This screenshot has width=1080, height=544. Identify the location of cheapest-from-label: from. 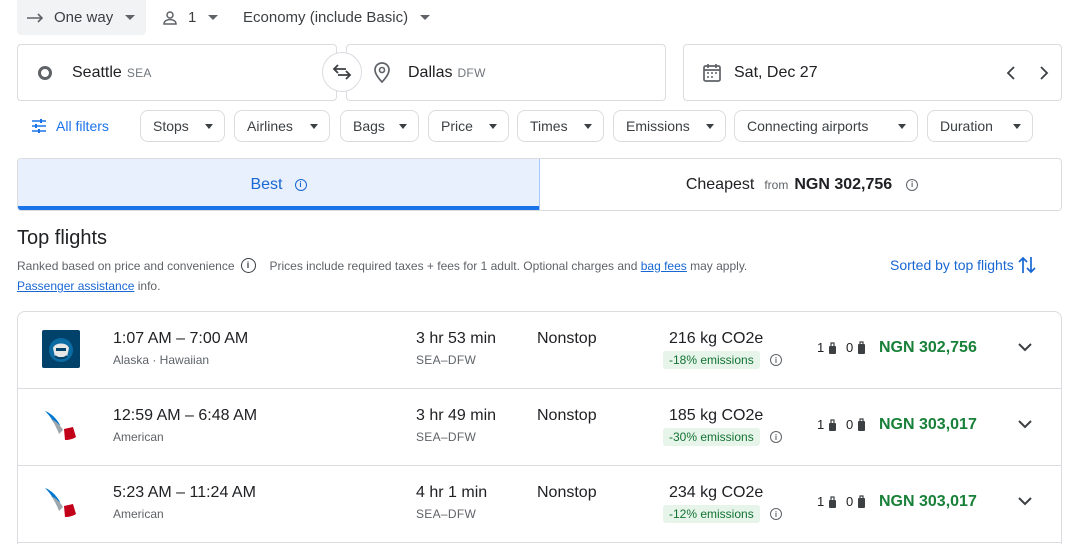
(776, 184).